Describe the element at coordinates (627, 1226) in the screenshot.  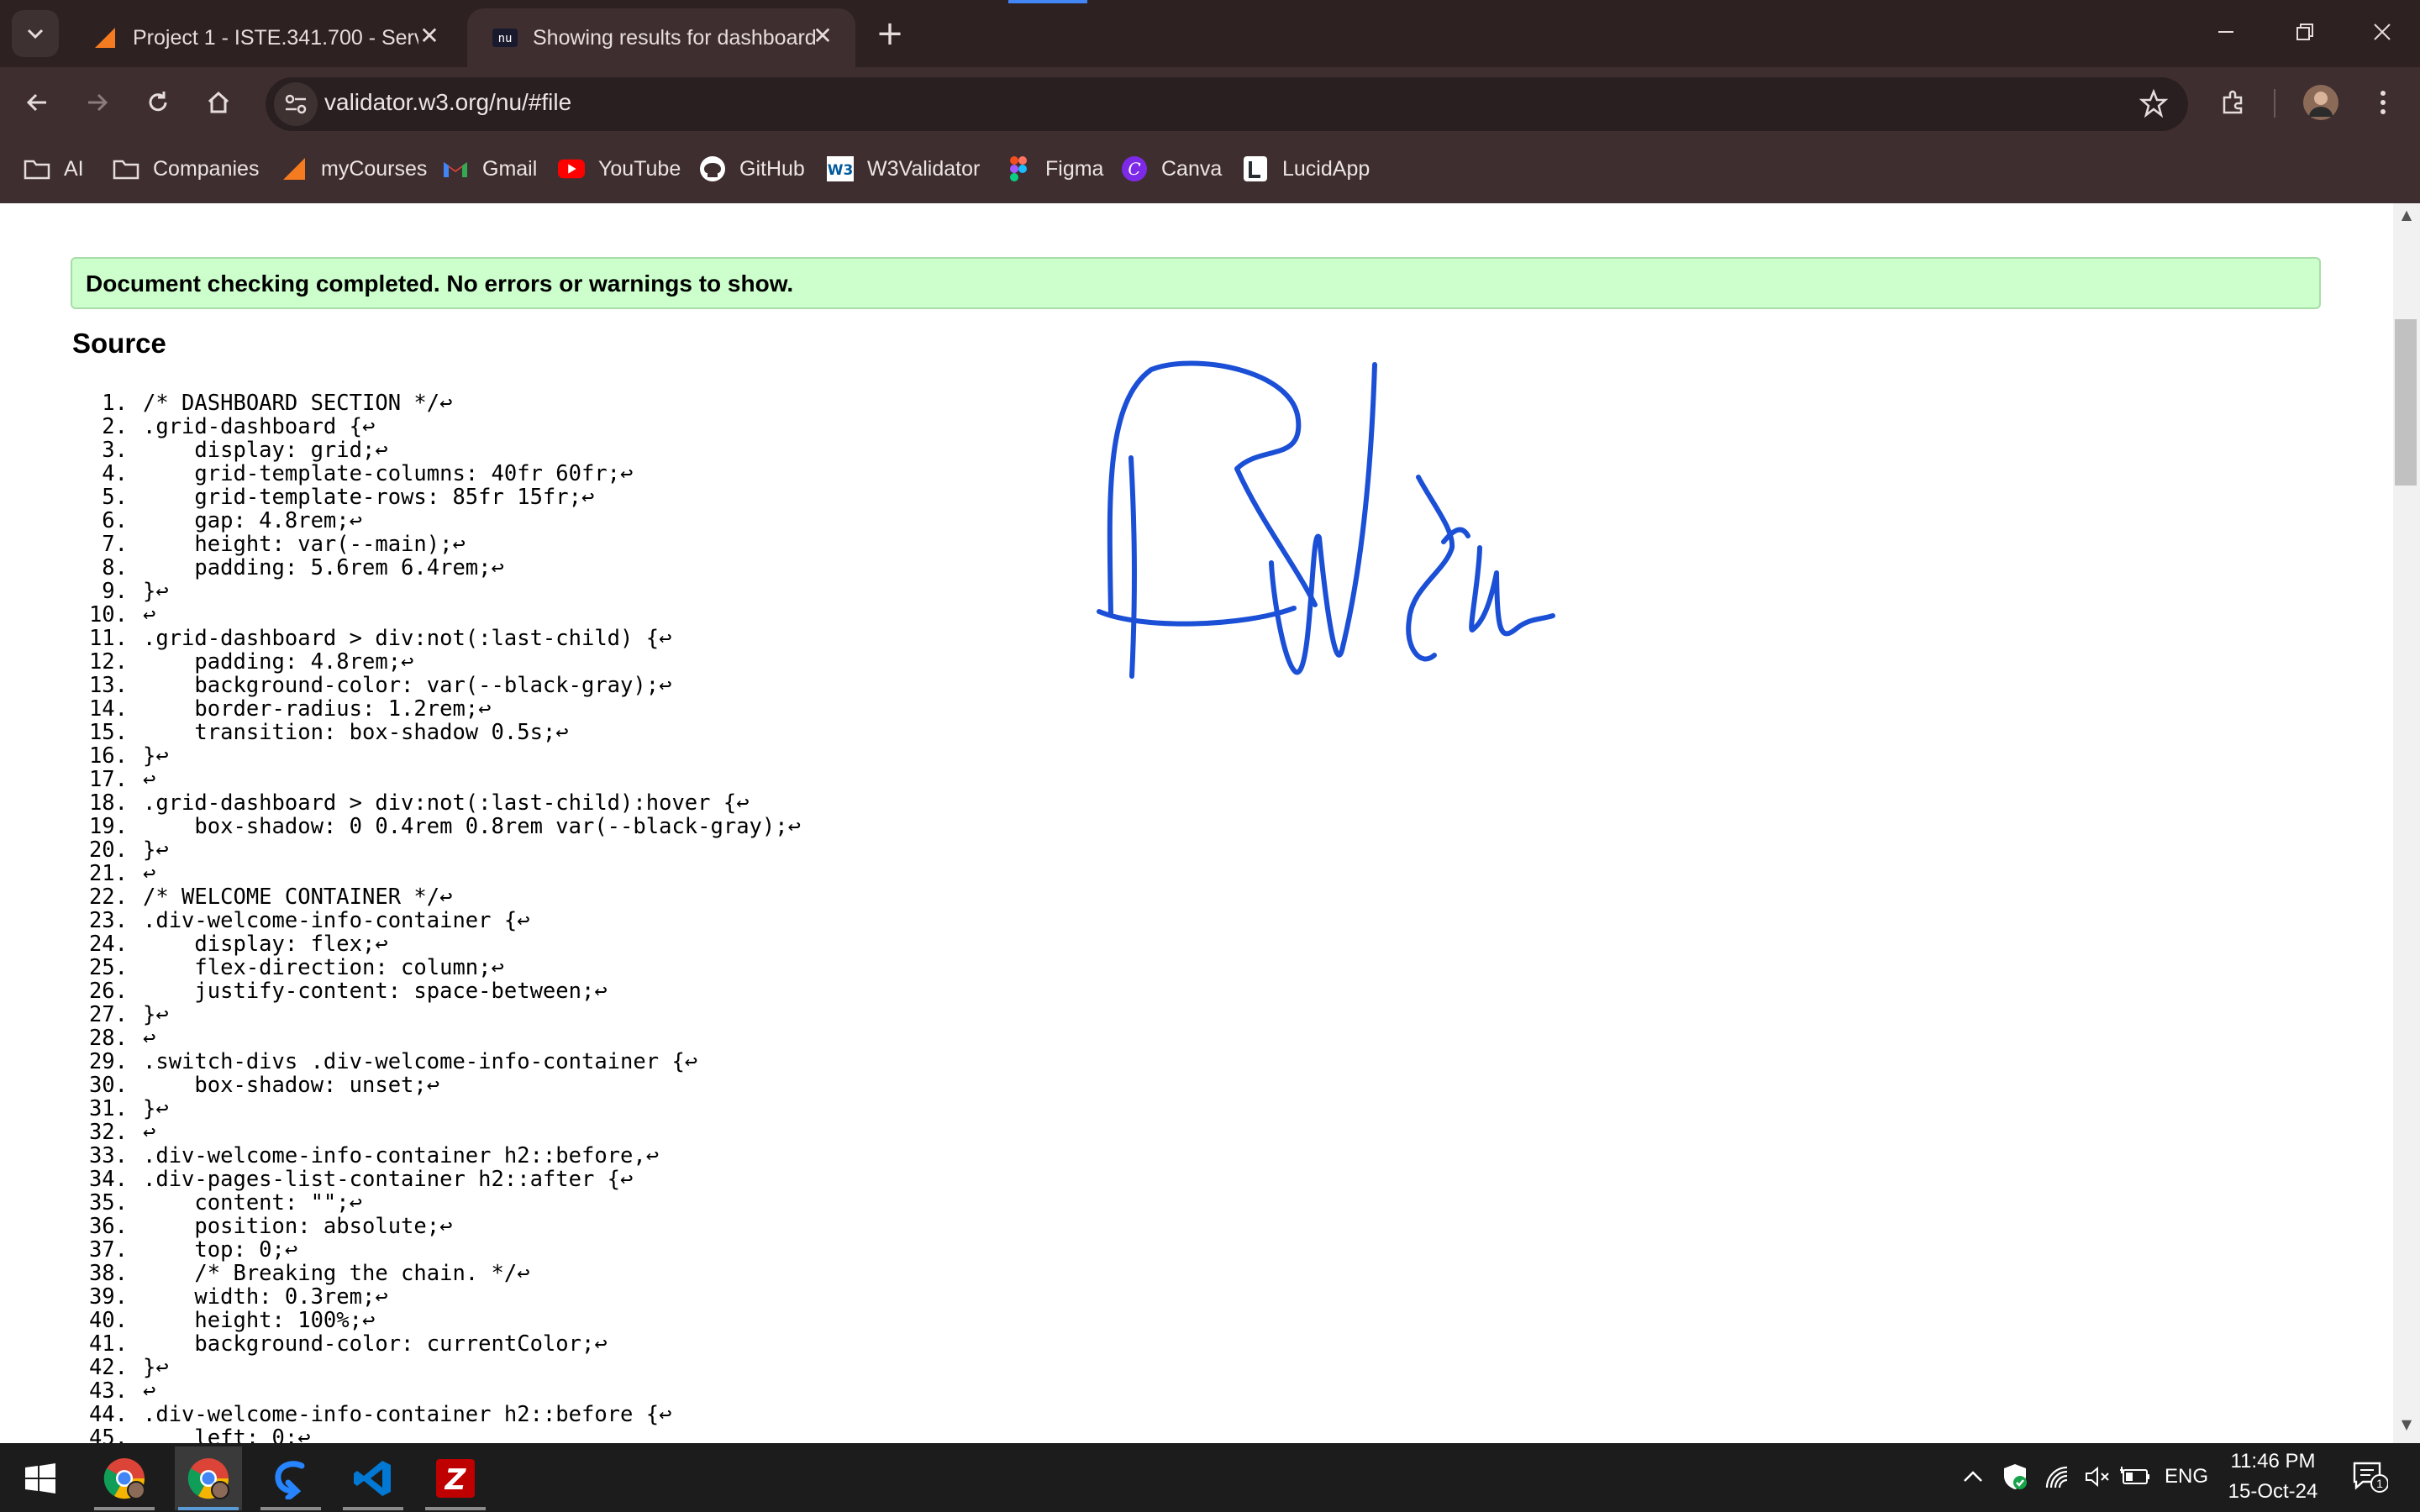
I see `source-line: 36. position: absolute;↩` at that location.